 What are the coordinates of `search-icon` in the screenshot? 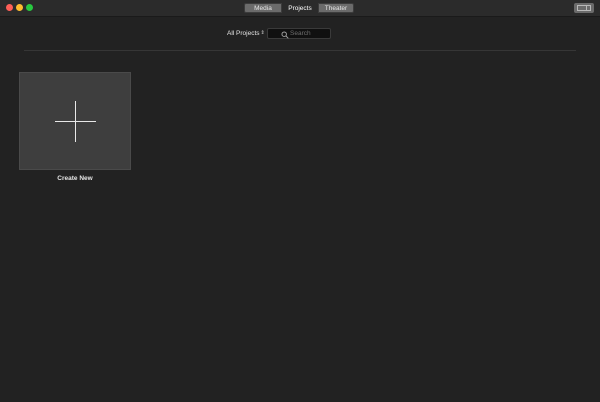 It's located at (285, 35).